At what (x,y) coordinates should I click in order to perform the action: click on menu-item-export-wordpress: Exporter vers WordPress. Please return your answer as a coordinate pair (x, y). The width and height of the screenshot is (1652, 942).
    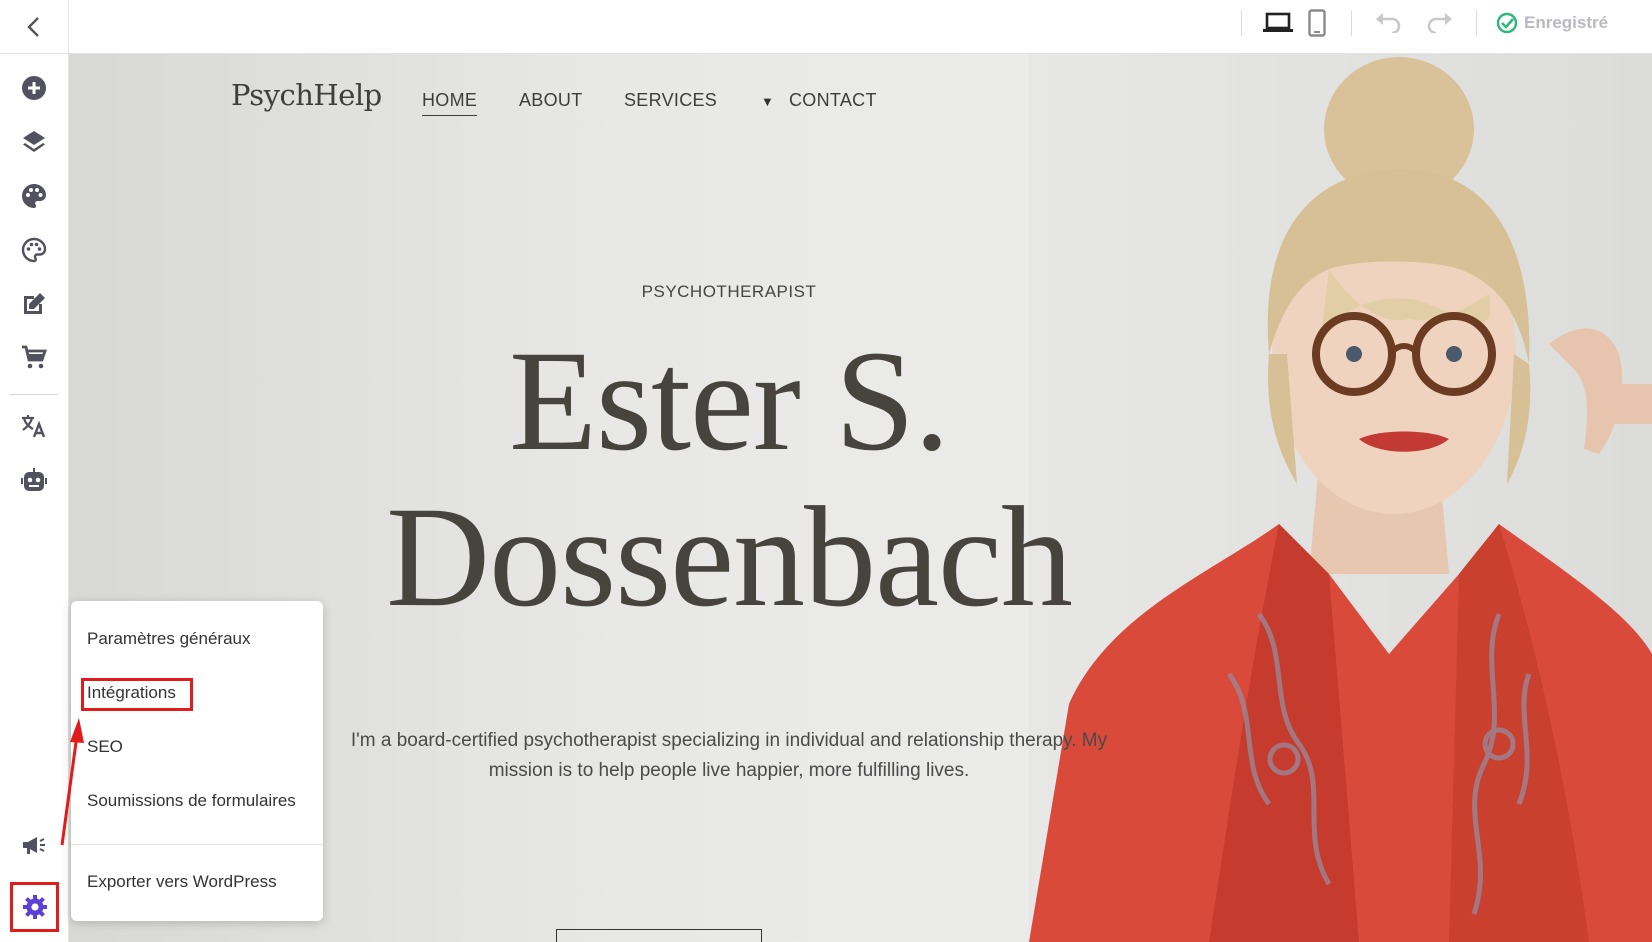
    Looking at the image, I should click on (182, 882).